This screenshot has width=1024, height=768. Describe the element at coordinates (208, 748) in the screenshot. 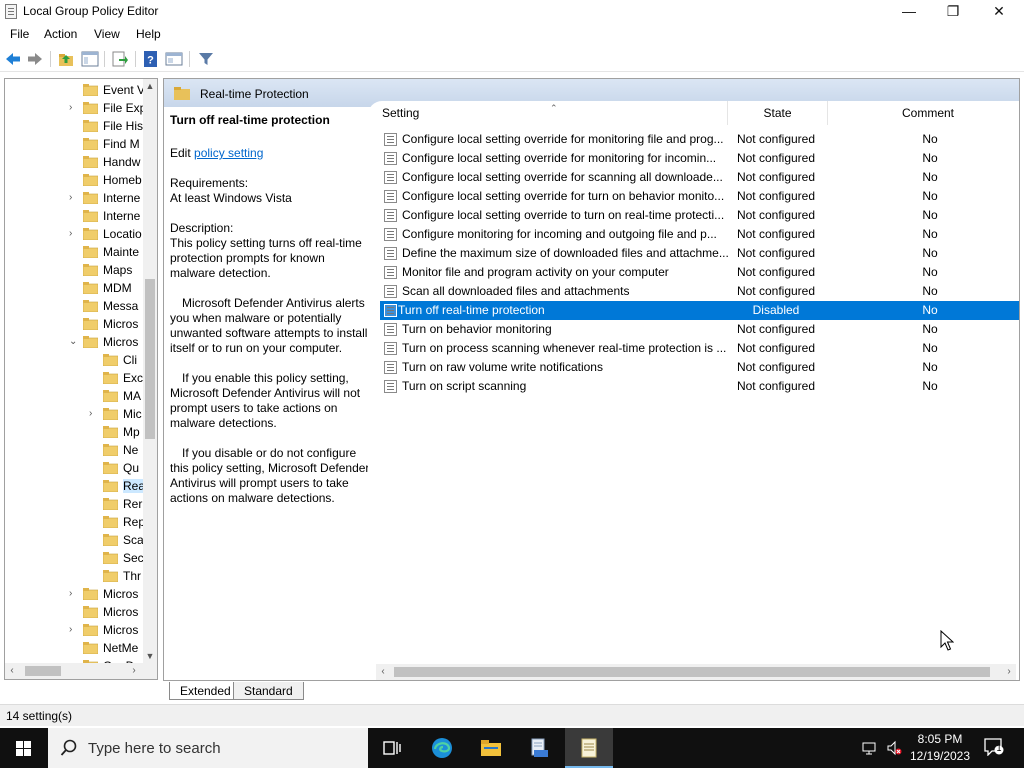

I see `taskbar-search-box: Type here to search` at that location.